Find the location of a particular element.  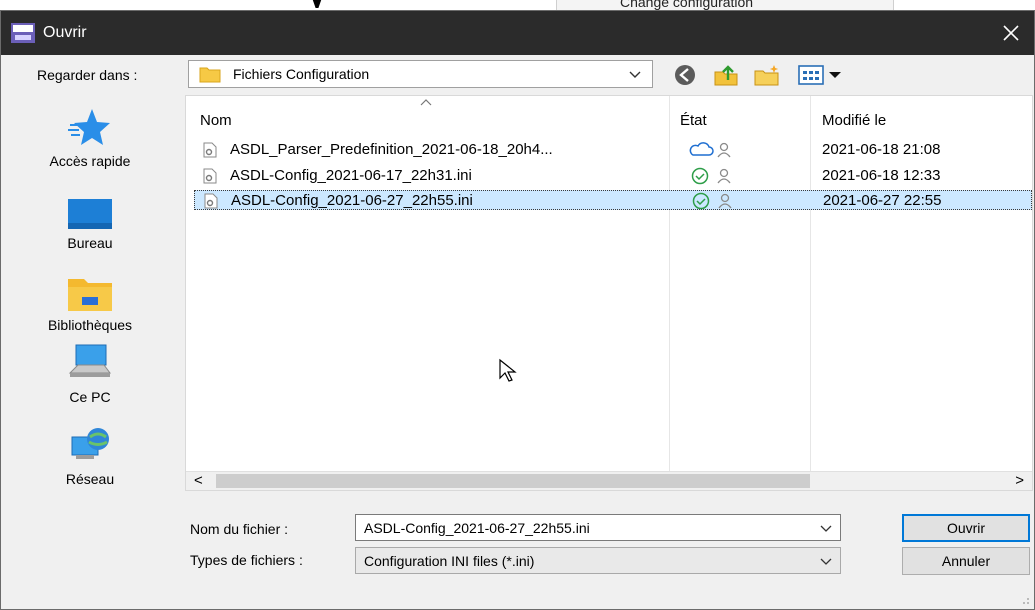

file-name-label: Nom du fichier : is located at coordinates (239, 529).